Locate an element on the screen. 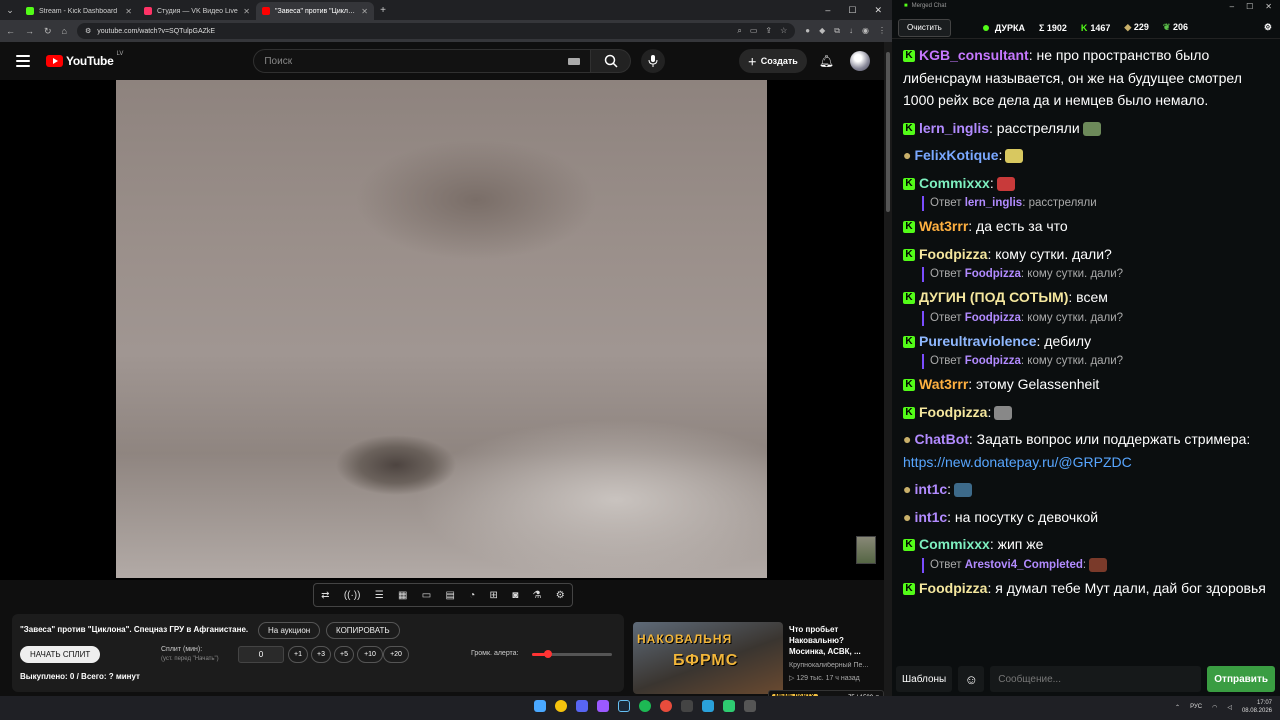 The width and height of the screenshot is (1280, 720). telegram-icon is located at coordinates (708, 706).